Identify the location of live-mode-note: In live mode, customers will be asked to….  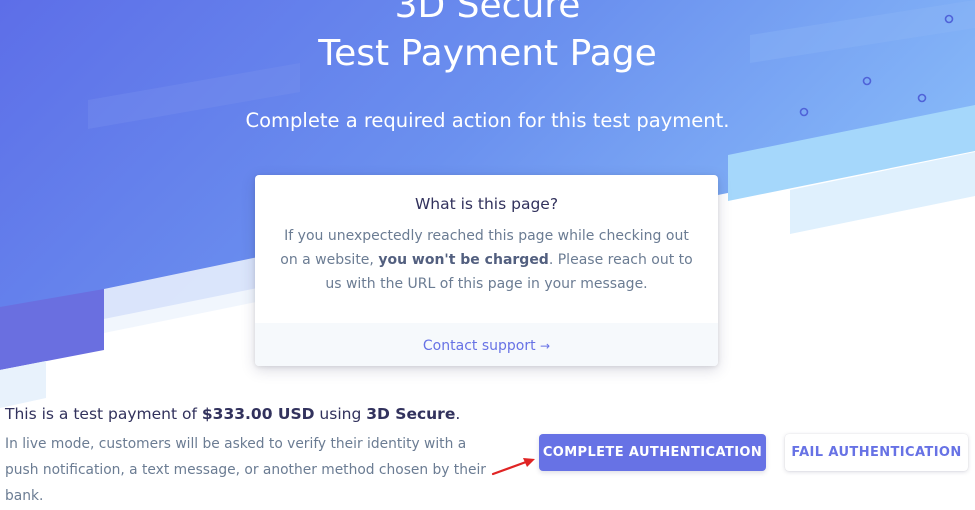
(245, 470).